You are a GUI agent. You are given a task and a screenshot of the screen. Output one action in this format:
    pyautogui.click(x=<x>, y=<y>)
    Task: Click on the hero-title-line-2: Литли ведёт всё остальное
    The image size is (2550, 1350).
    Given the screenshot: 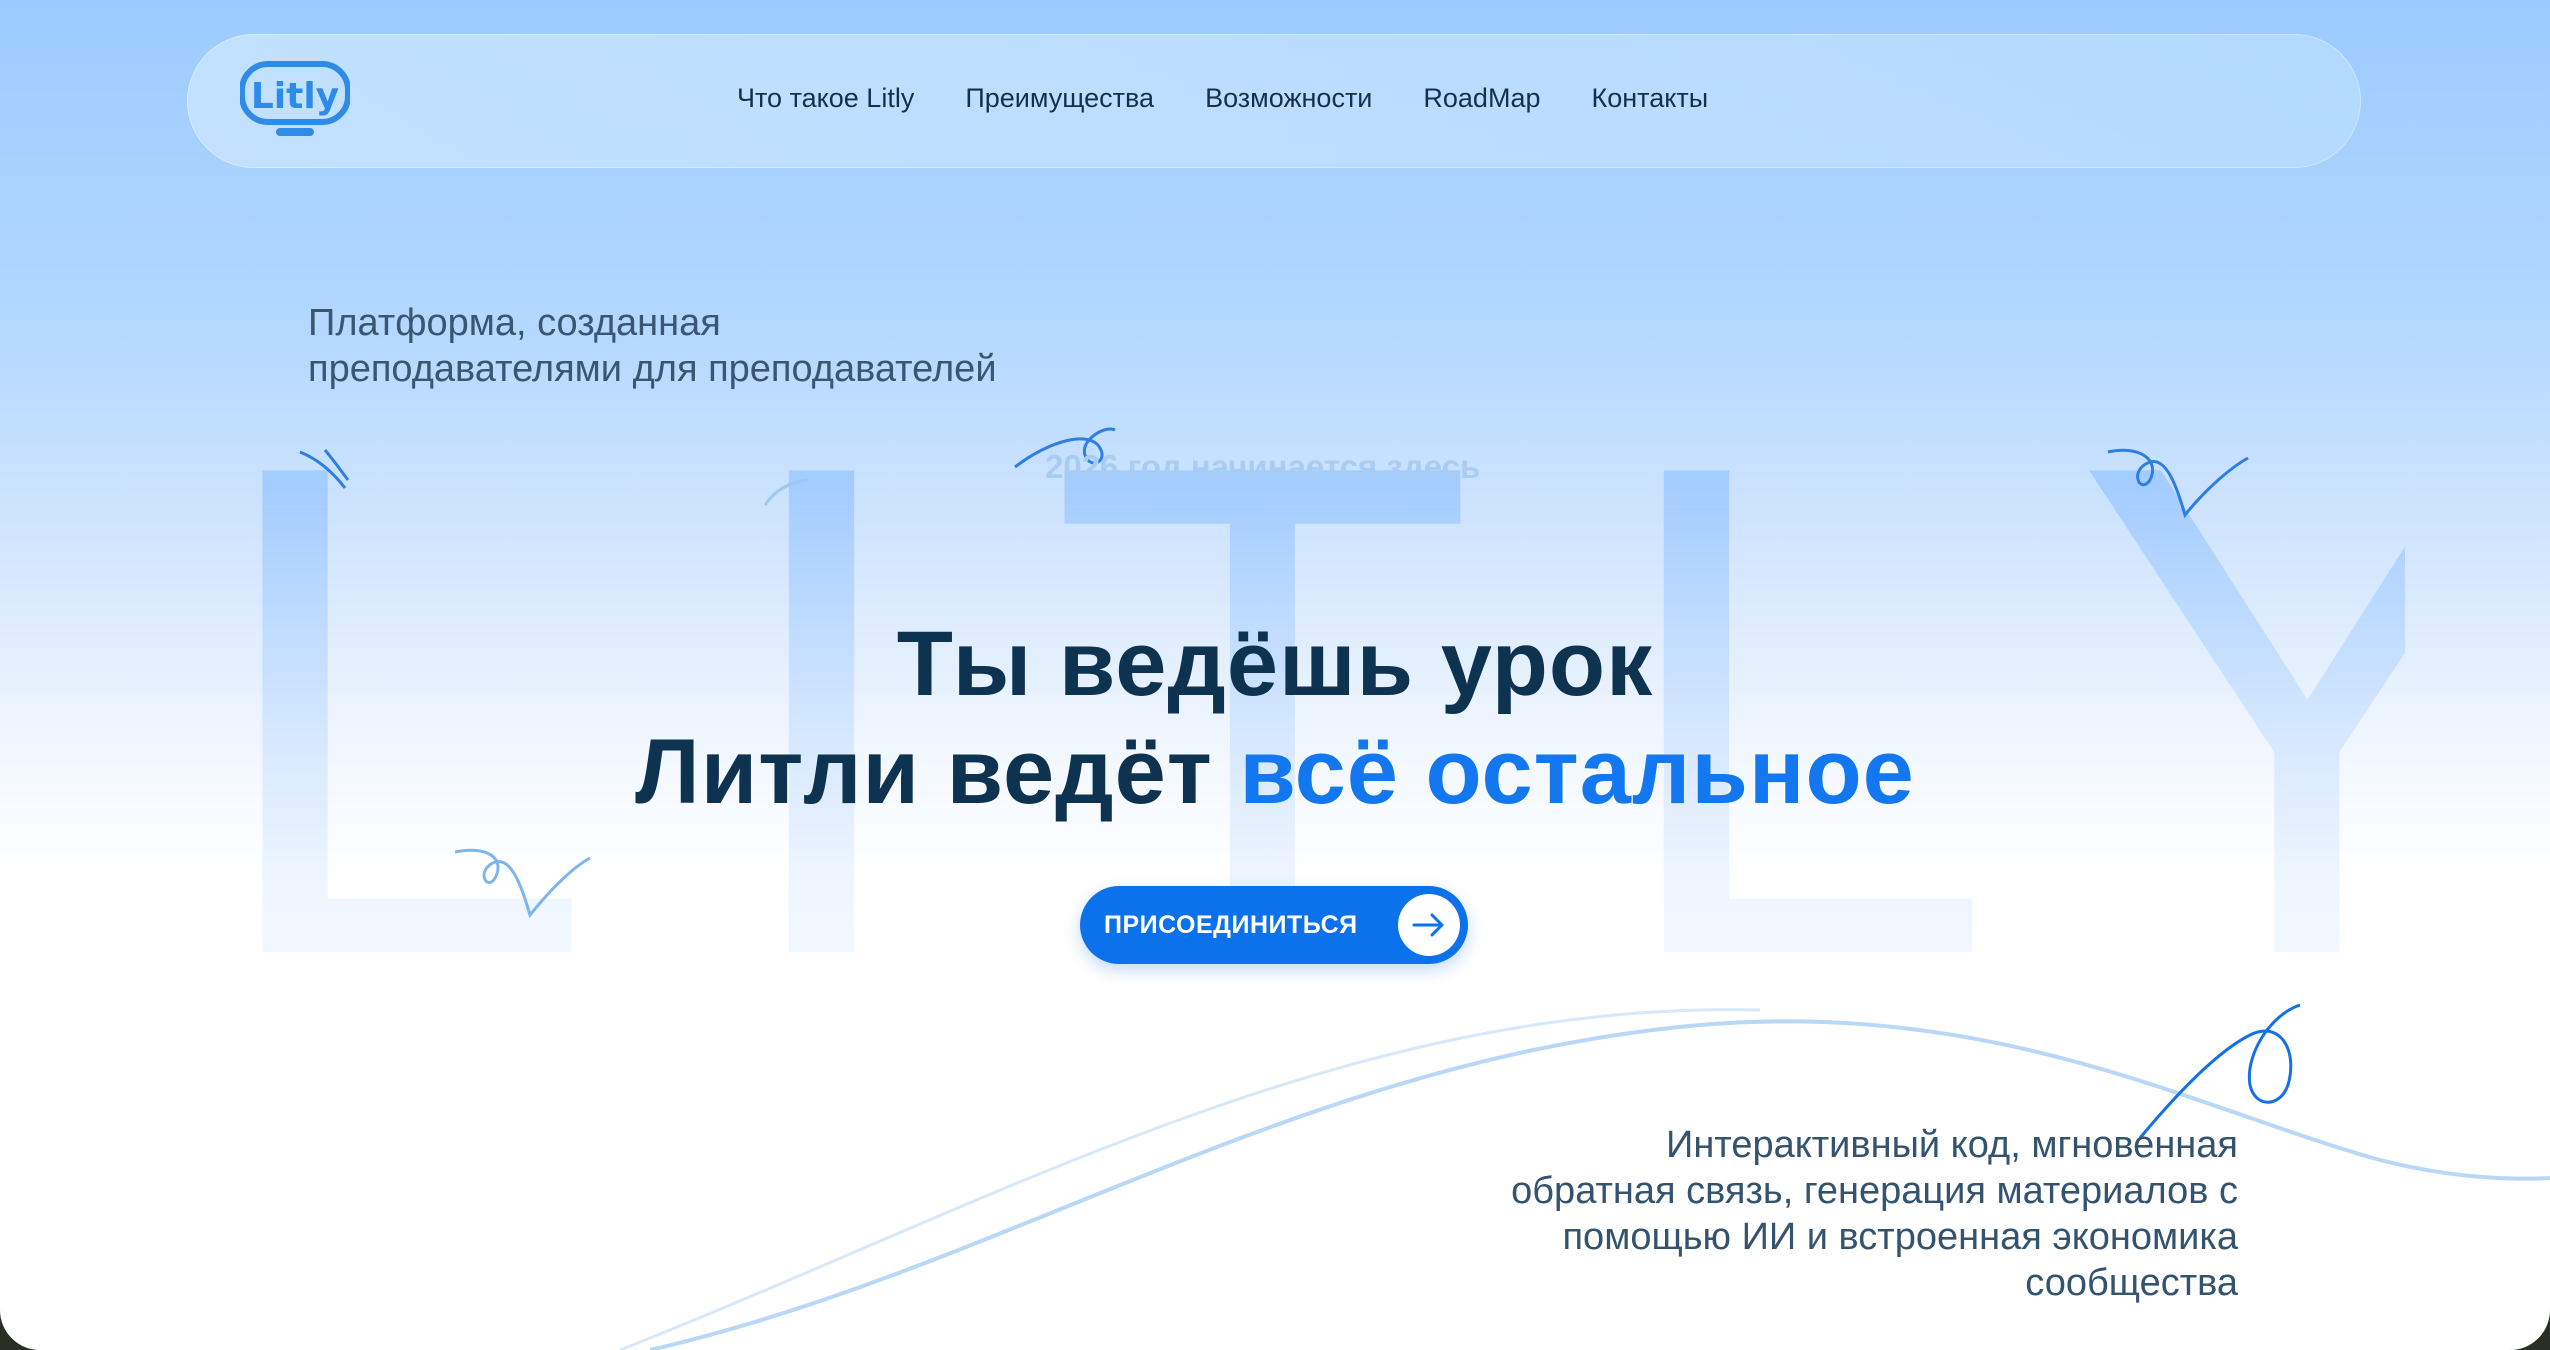 What is the action you would take?
    pyautogui.click(x=1275, y=772)
    